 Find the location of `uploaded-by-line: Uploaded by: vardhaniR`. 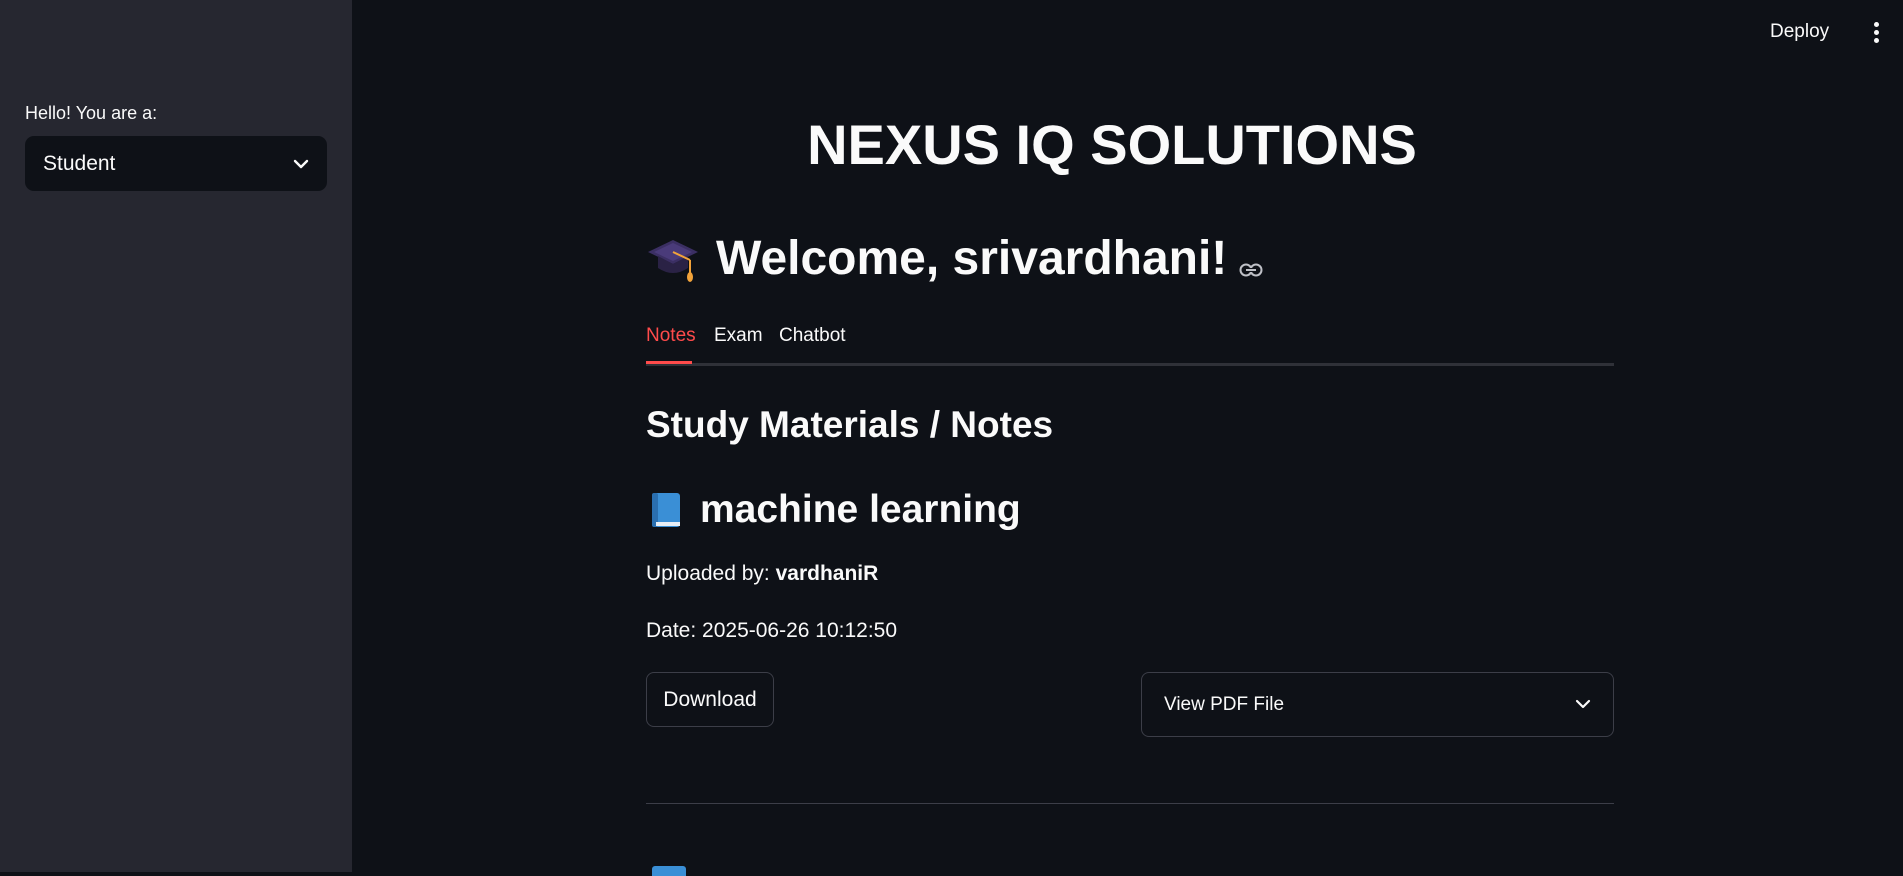

uploaded-by-line: Uploaded by: vardhaniR is located at coordinates (762, 574).